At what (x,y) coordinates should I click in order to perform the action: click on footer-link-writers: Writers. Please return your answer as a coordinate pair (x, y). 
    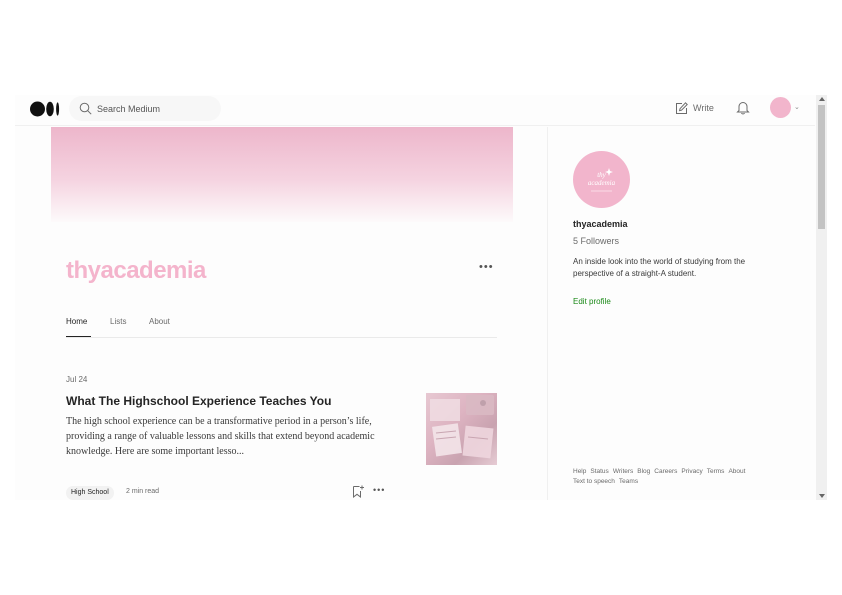
    Looking at the image, I should click on (623, 471).